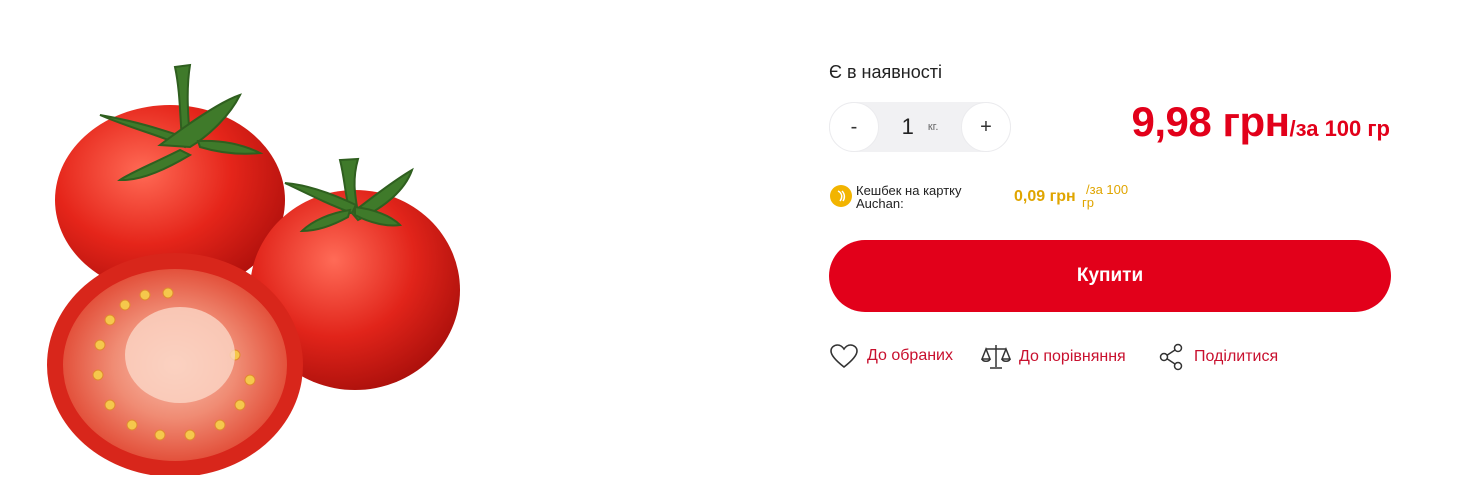 The image size is (1474, 493). I want to click on price-amount: 9,98 грн, so click(1210, 121).